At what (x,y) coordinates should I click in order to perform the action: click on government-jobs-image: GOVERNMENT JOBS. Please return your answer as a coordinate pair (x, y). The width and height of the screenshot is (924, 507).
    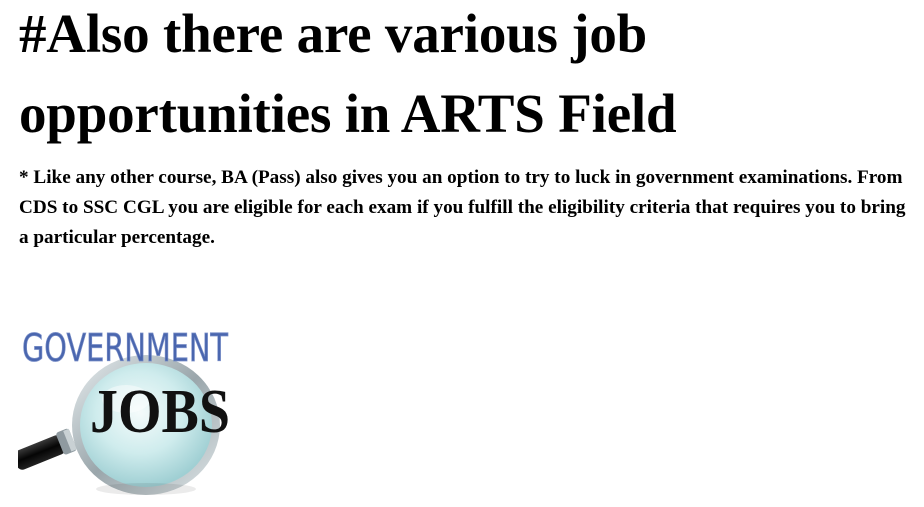
    Looking at the image, I should click on (125, 412).